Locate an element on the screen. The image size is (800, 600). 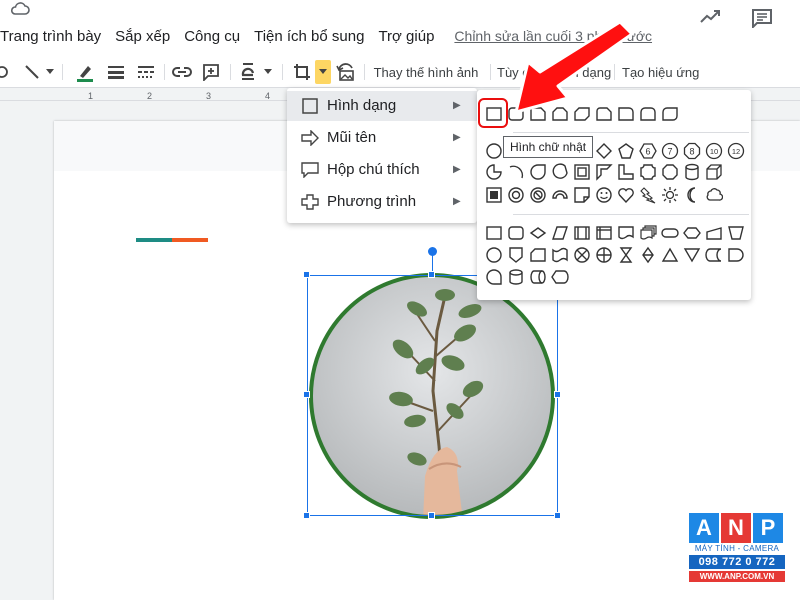
plaque-shape-icon is located at coordinates (648, 172).